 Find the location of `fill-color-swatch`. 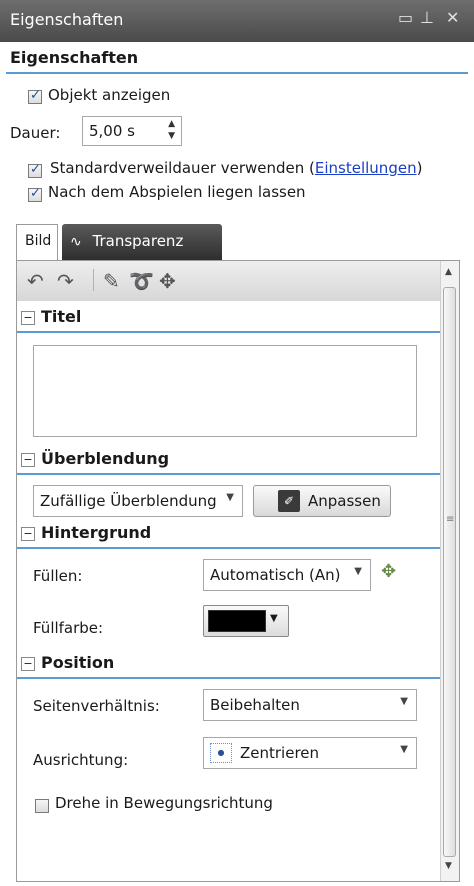

fill-color-swatch is located at coordinates (237, 621).